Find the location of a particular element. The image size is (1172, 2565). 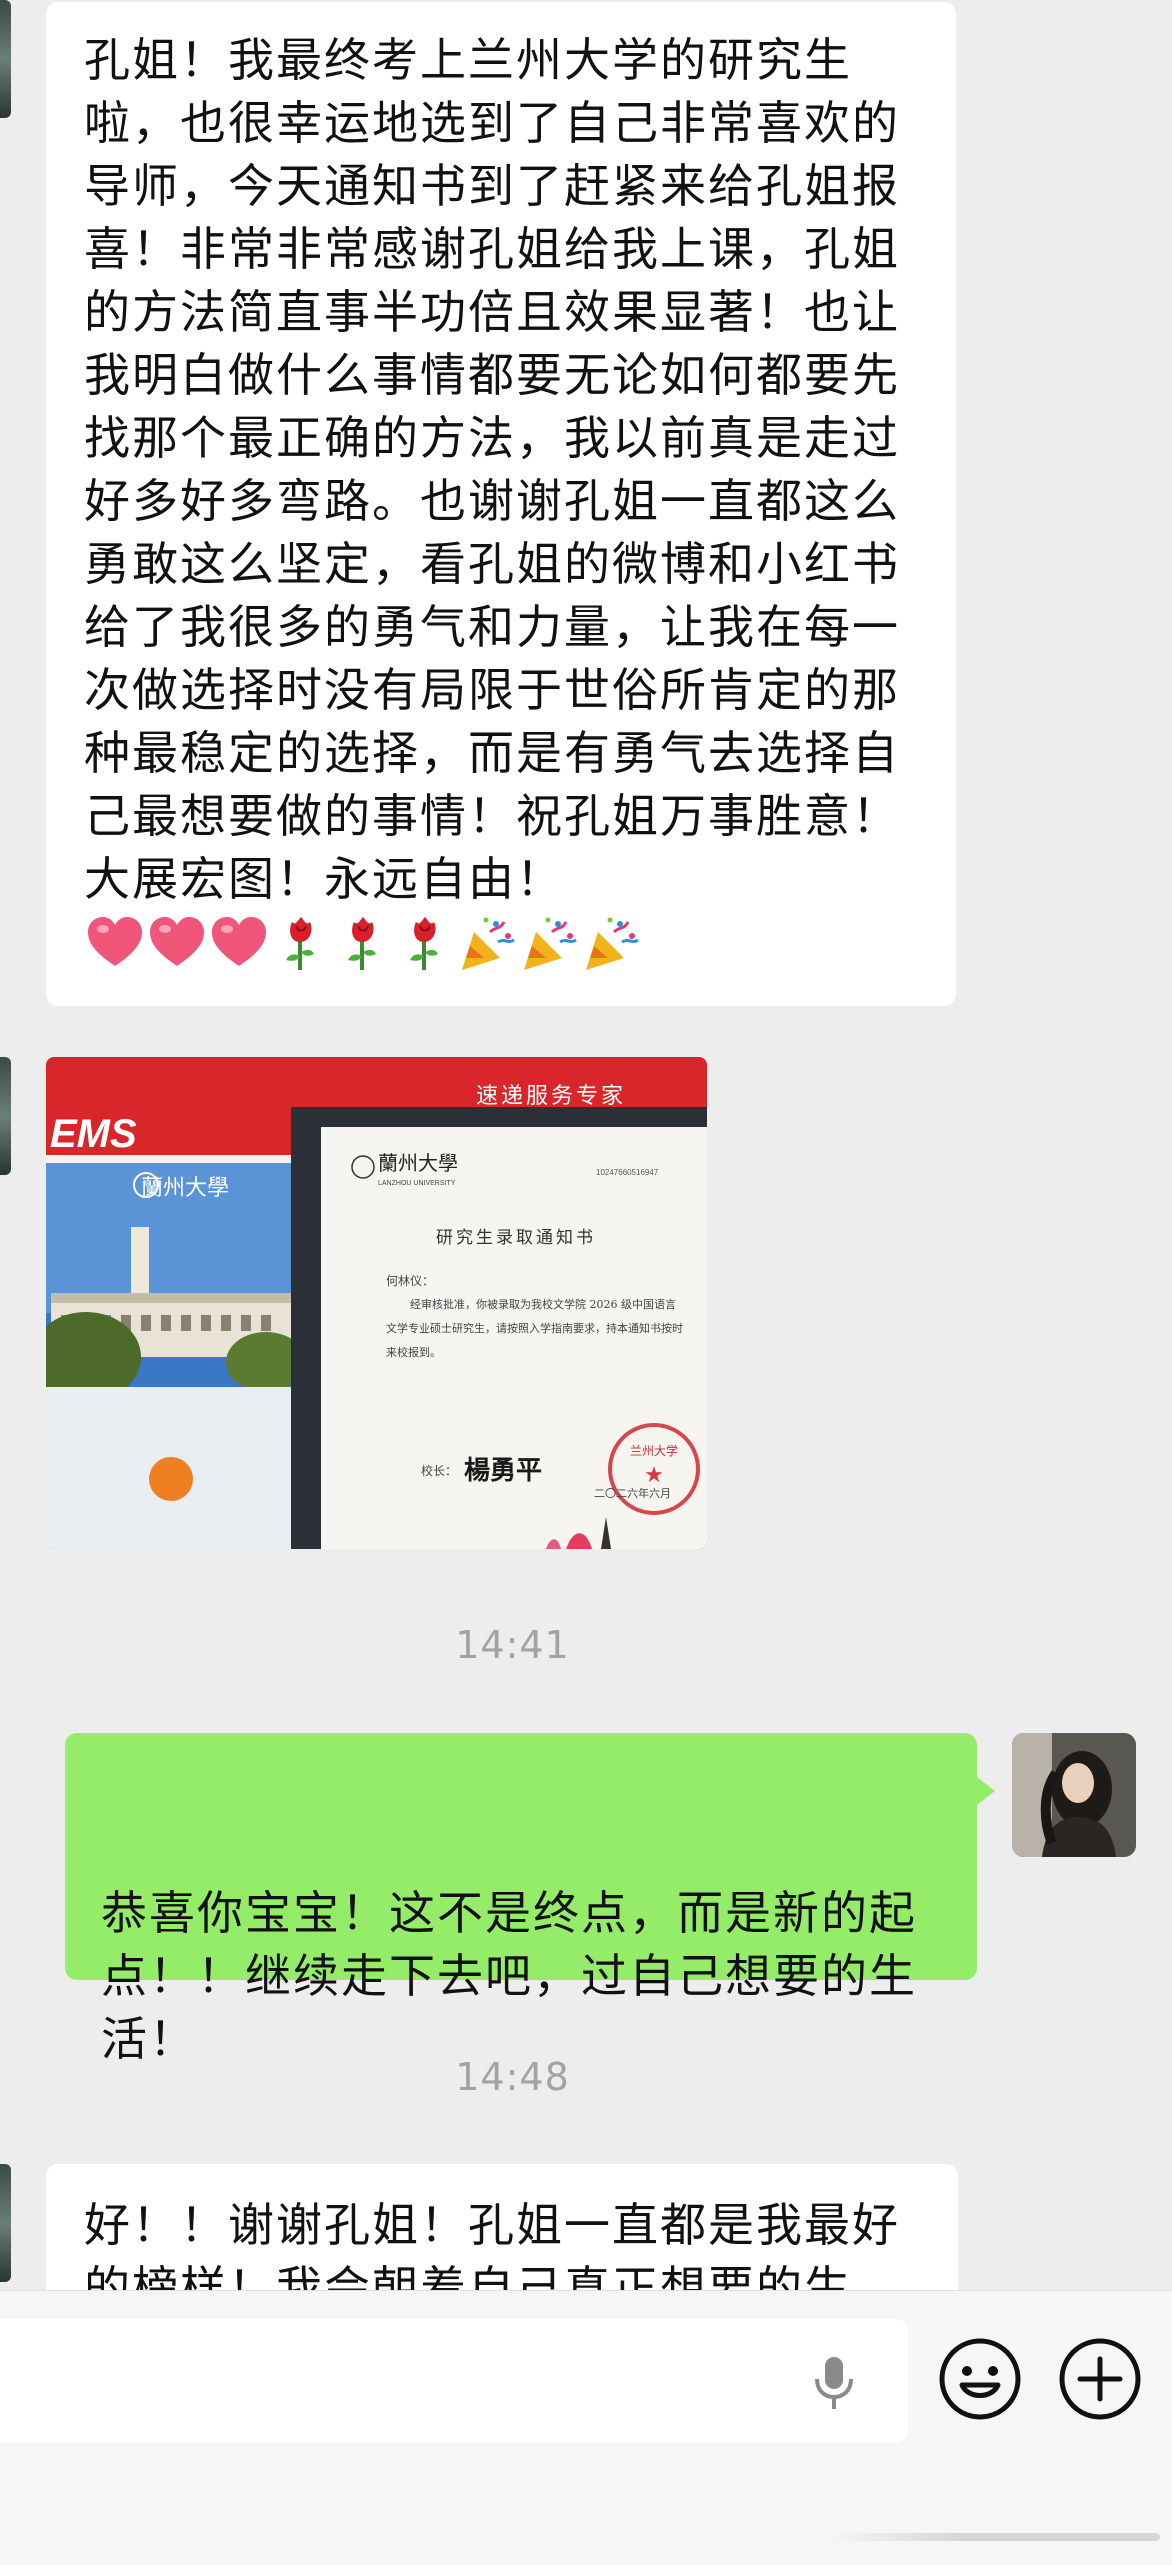

smiley-icon is located at coordinates (980, 2379).